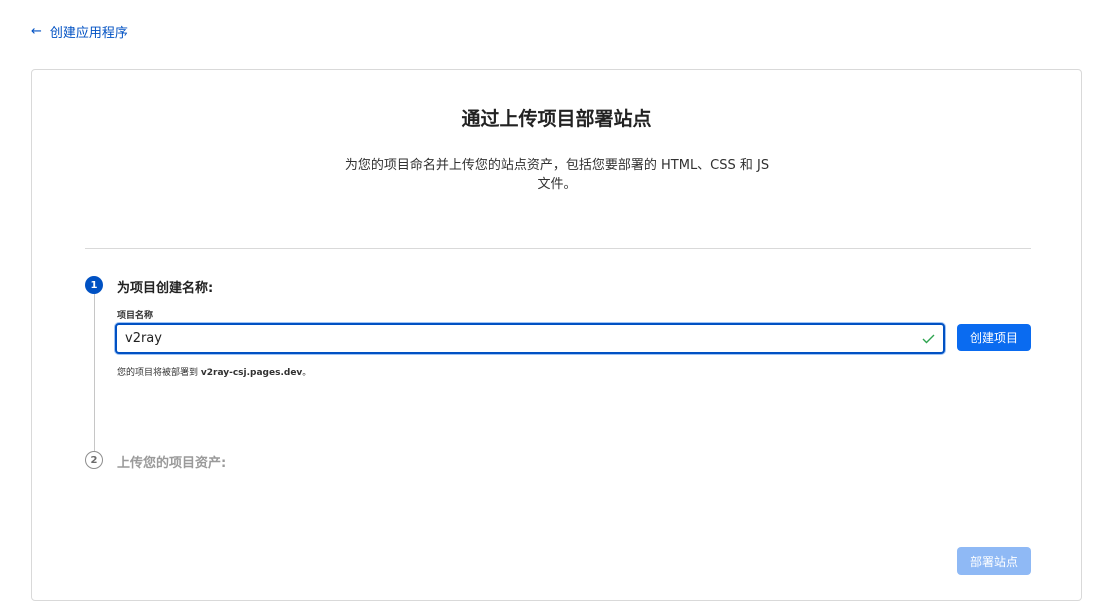 Image resolution: width=1105 pixels, height=614 pixels. I want to click on hint-domain: v2ray-csj.pages.dev, so click(251, 373).